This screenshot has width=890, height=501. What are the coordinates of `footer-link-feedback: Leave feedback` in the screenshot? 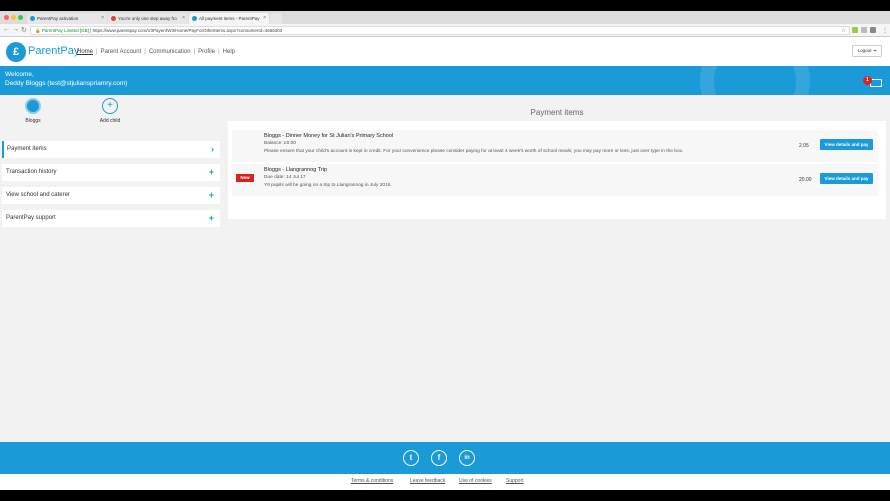 It's located at (427, 481).